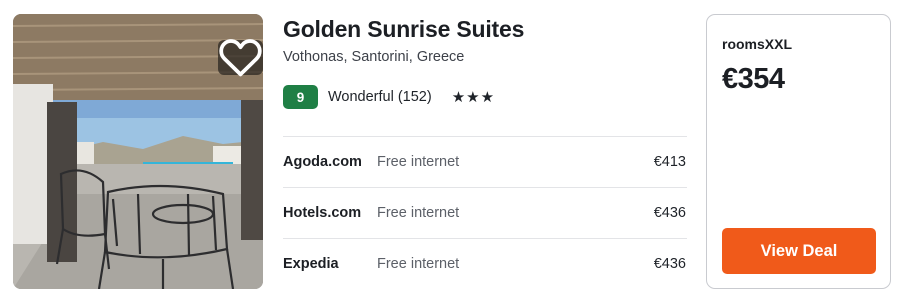  What do you see at coordinates (473, 97) in the screenshot?
I see `star-rating-icon: ★★★` at bounding box center [473, 97].